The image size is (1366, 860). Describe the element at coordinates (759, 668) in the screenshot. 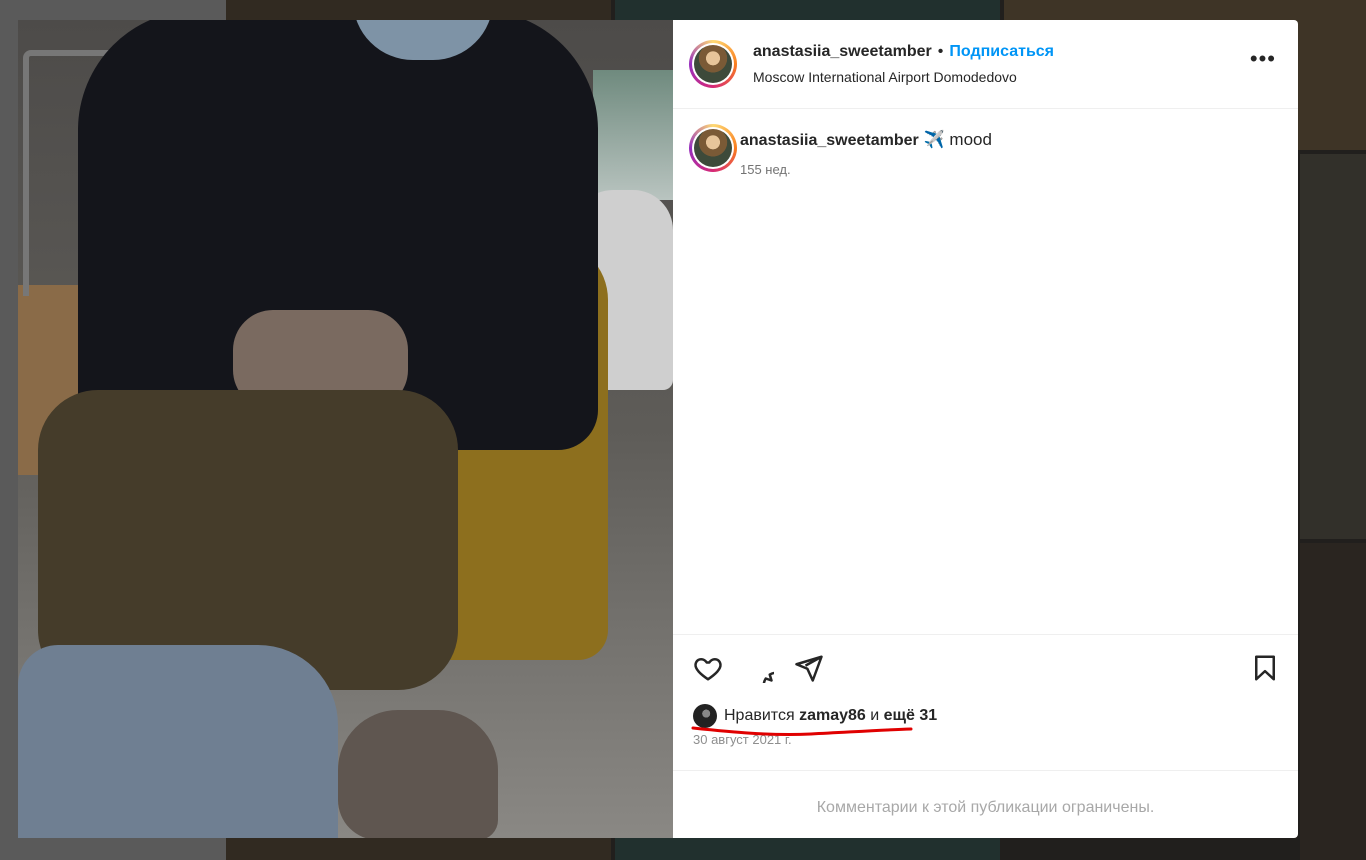

I see `comment-icon` at that location.